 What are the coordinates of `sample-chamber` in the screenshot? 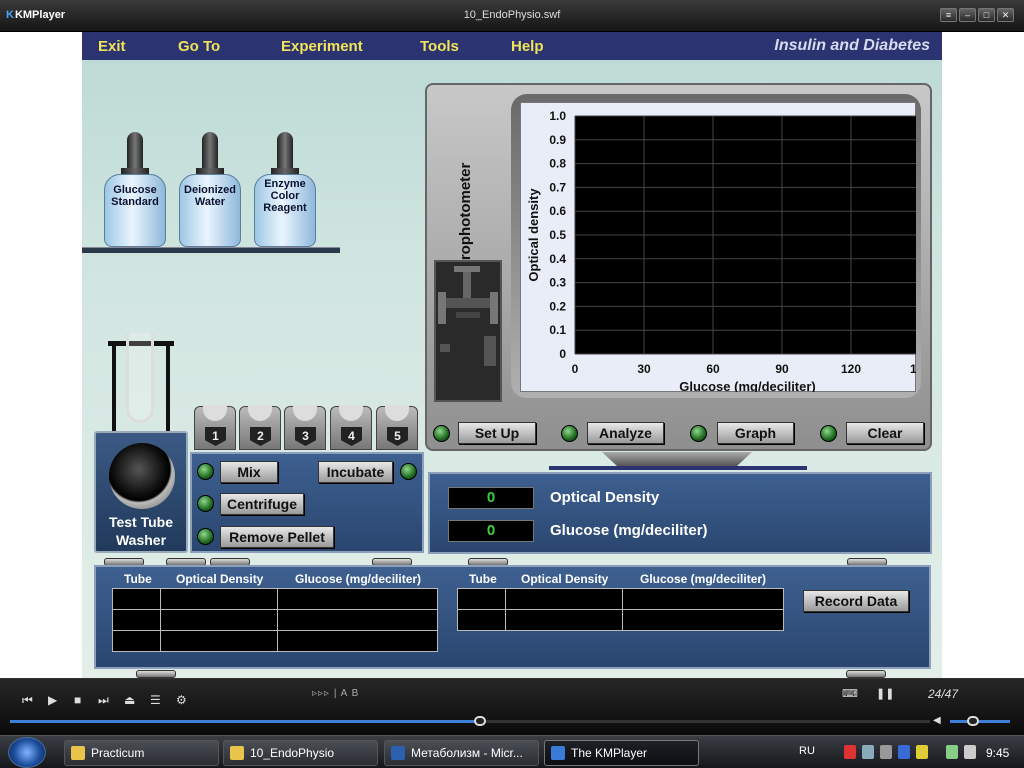 It's located at (468, 331).